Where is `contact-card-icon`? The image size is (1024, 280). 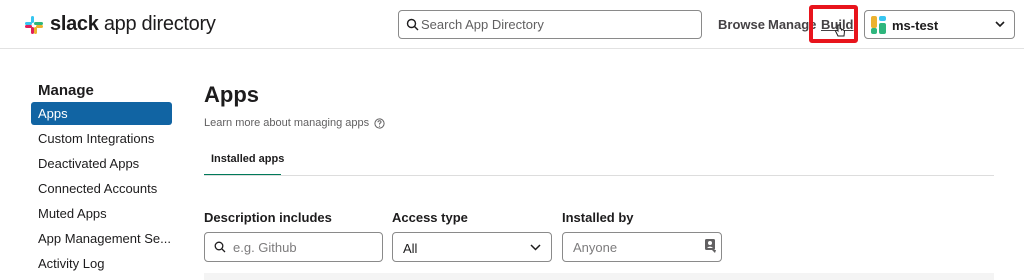 contact-card-icon is located at coordinates (710, 246).